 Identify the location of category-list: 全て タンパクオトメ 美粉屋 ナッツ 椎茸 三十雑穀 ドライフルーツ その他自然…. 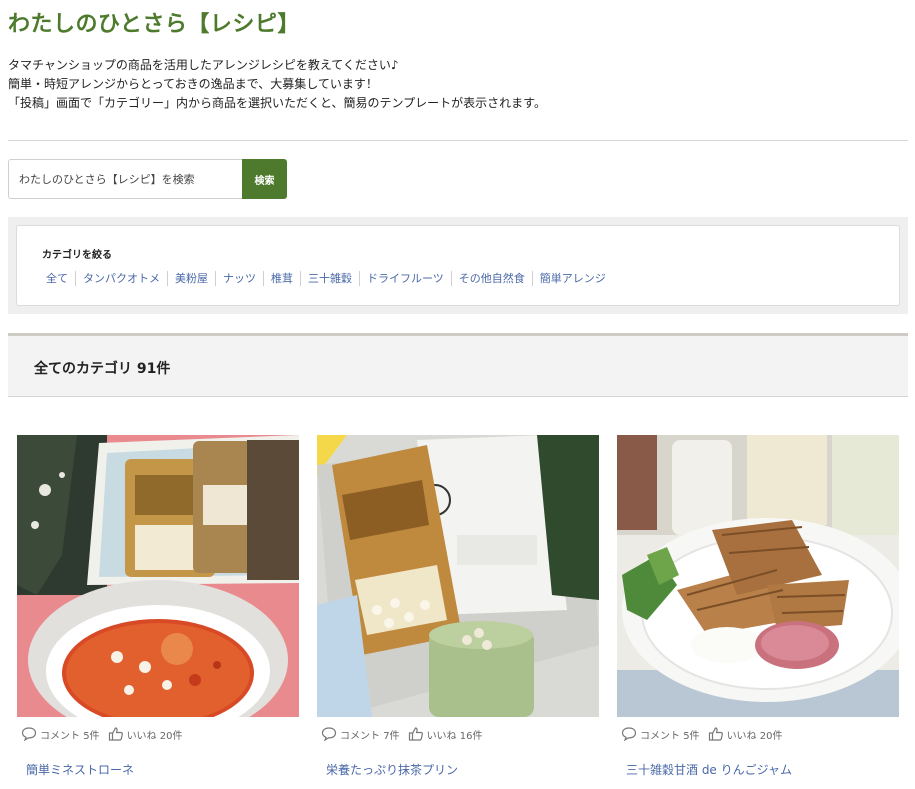
(326, 278).